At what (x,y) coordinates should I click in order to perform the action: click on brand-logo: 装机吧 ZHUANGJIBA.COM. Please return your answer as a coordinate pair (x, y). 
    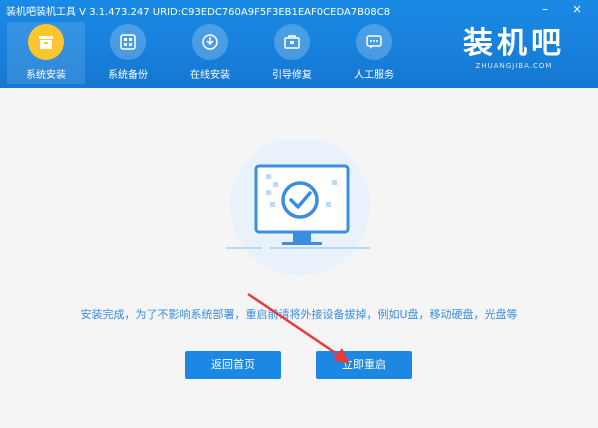
    Looking at the image, I should click on (514, 48).